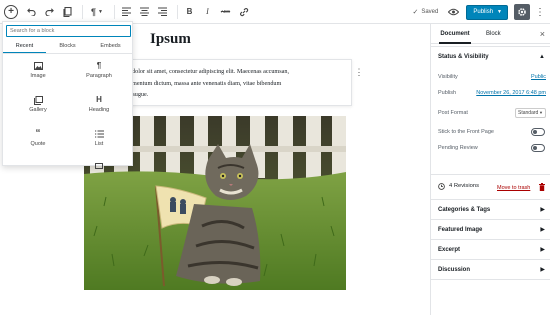 The image size is (550, 315). Describe the element at coordinates (31, 12) in the screenshot. I see `undo-icon` at that location.